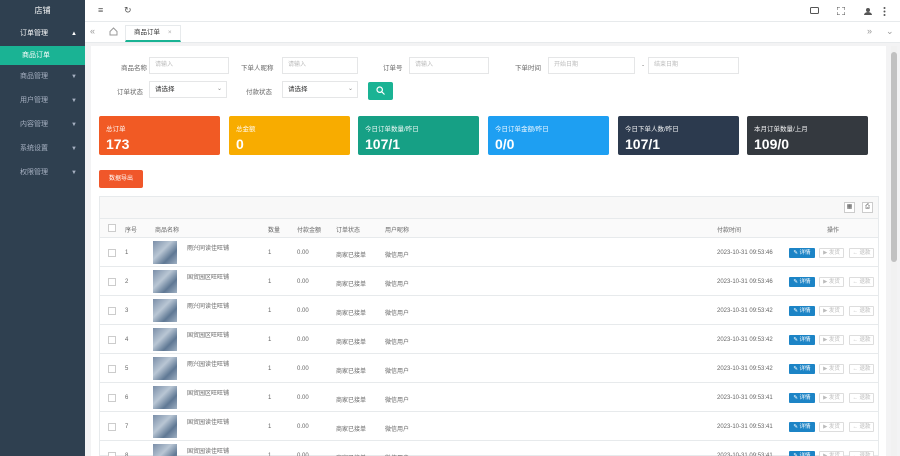 Image resolution: width=900 pixels, height=456 pixels. Describe the element at coordinates (127, 427) in the screenshot. I see `row-no: 7` at that location.